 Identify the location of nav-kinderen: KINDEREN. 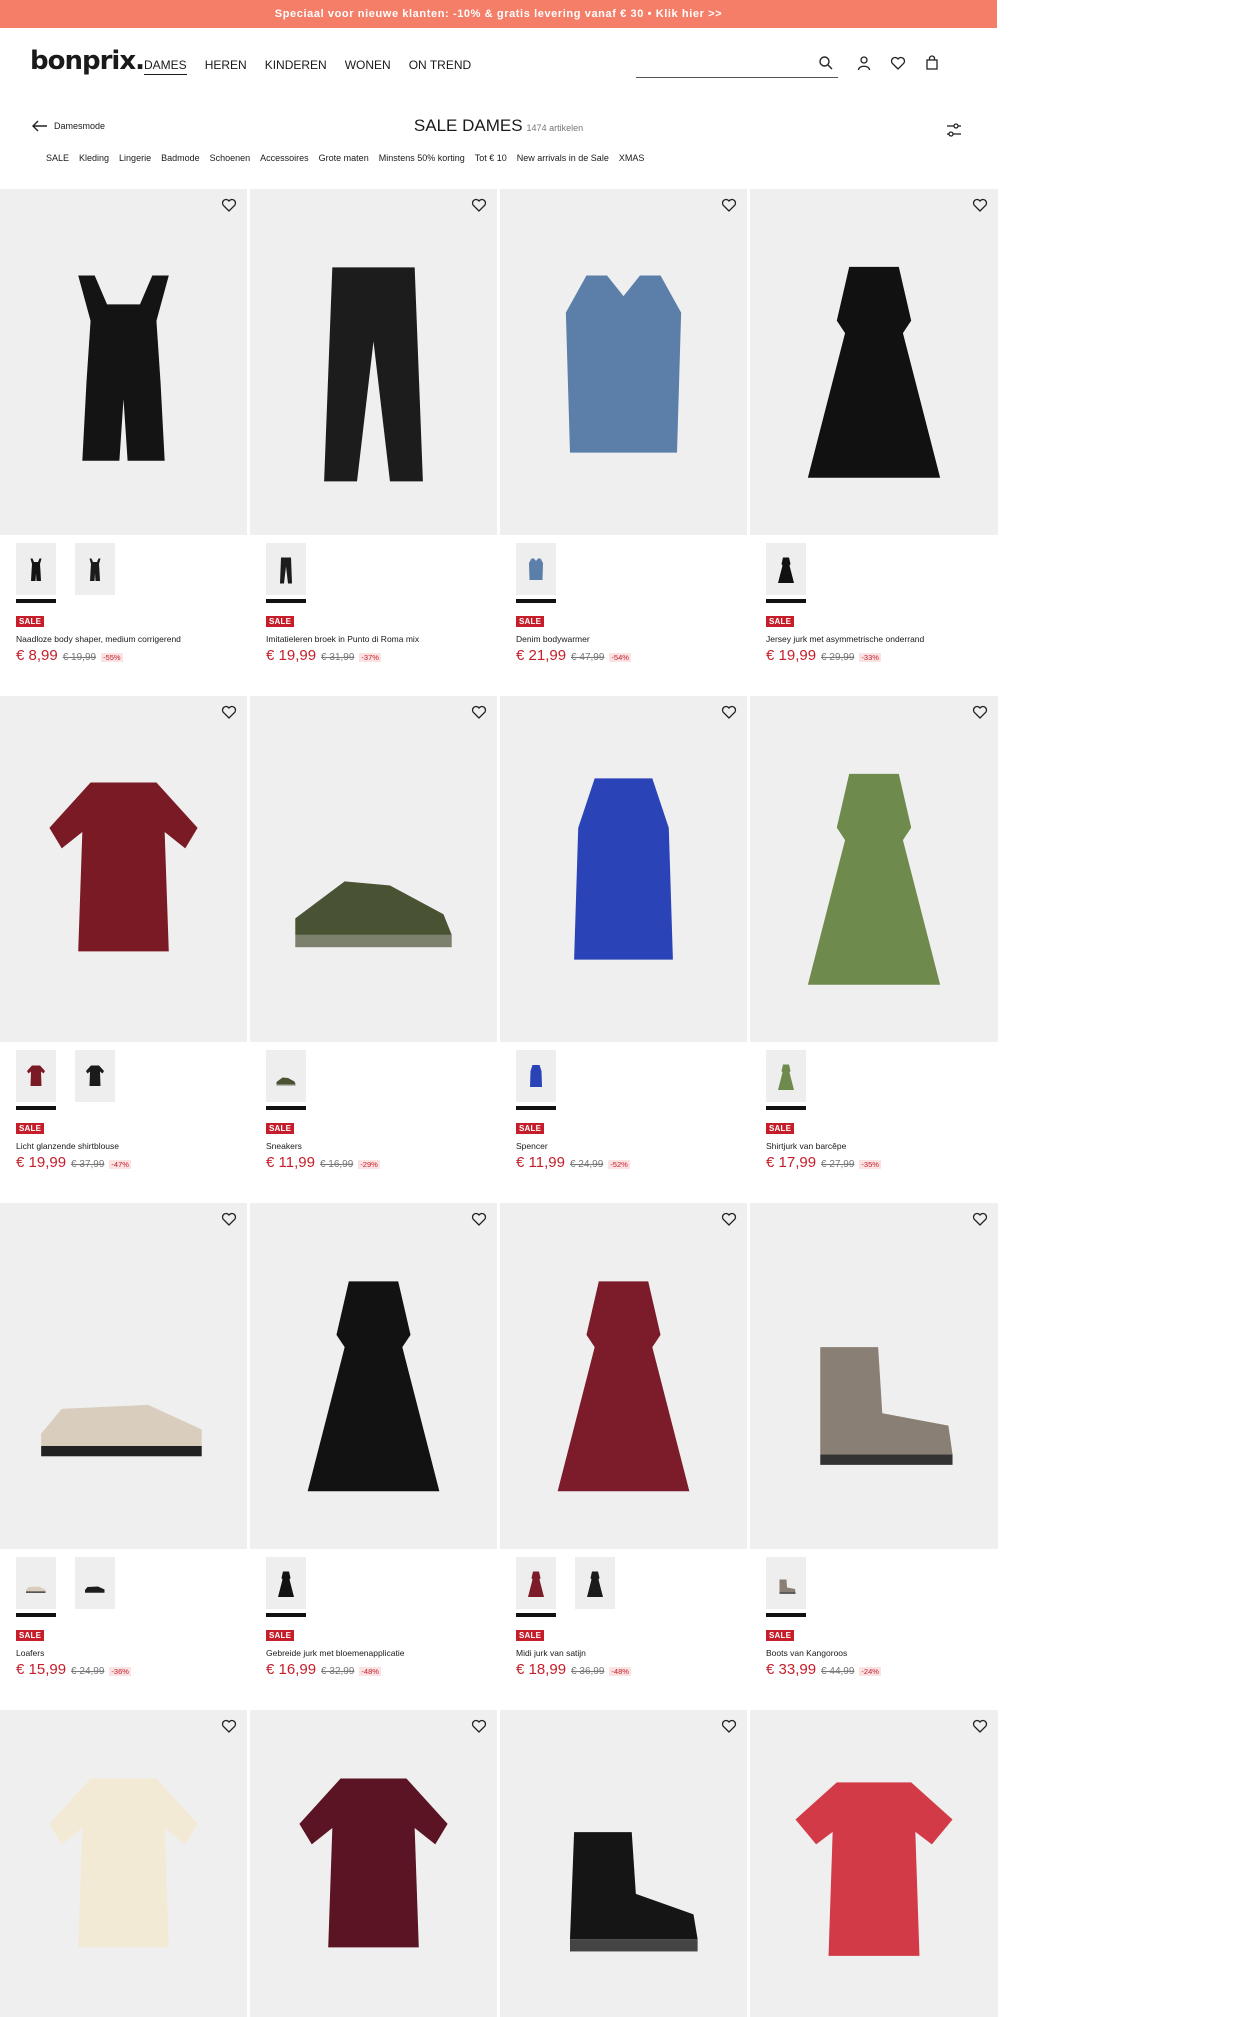
(296, 66).